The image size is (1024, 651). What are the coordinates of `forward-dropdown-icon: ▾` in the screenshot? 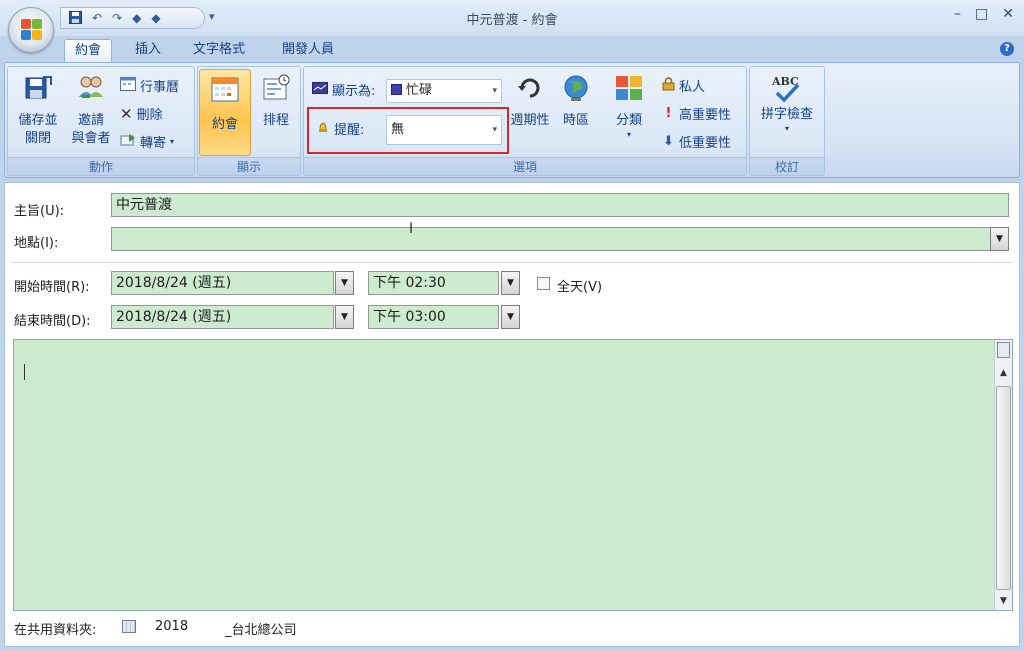 It's located at (172, 141).